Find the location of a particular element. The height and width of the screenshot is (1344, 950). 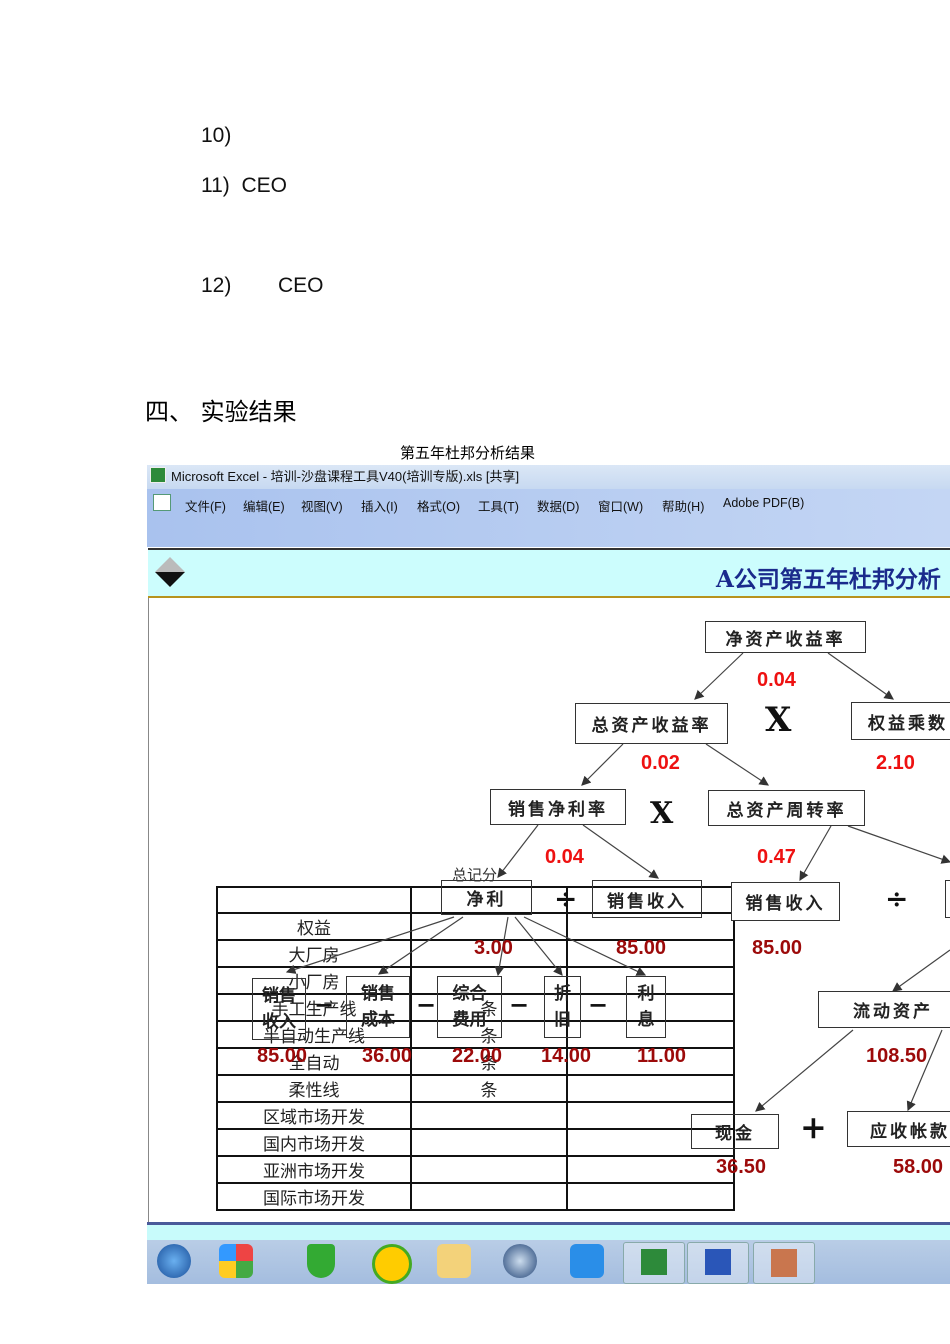

360-icon is located at coordinates (392, 1264).